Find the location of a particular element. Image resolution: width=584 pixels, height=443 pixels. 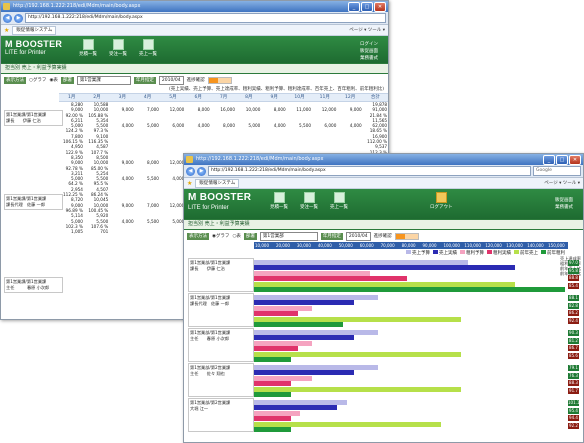

graph-radio: ◉グラフ is located at coordinates (220, 236).